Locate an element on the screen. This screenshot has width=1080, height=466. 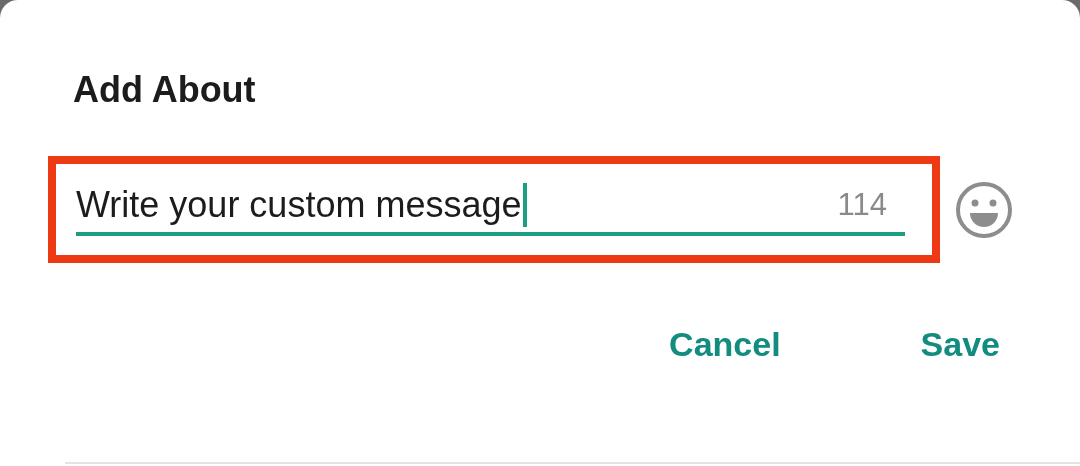
dialog-title: Add About is located at coordinates (165, 90).